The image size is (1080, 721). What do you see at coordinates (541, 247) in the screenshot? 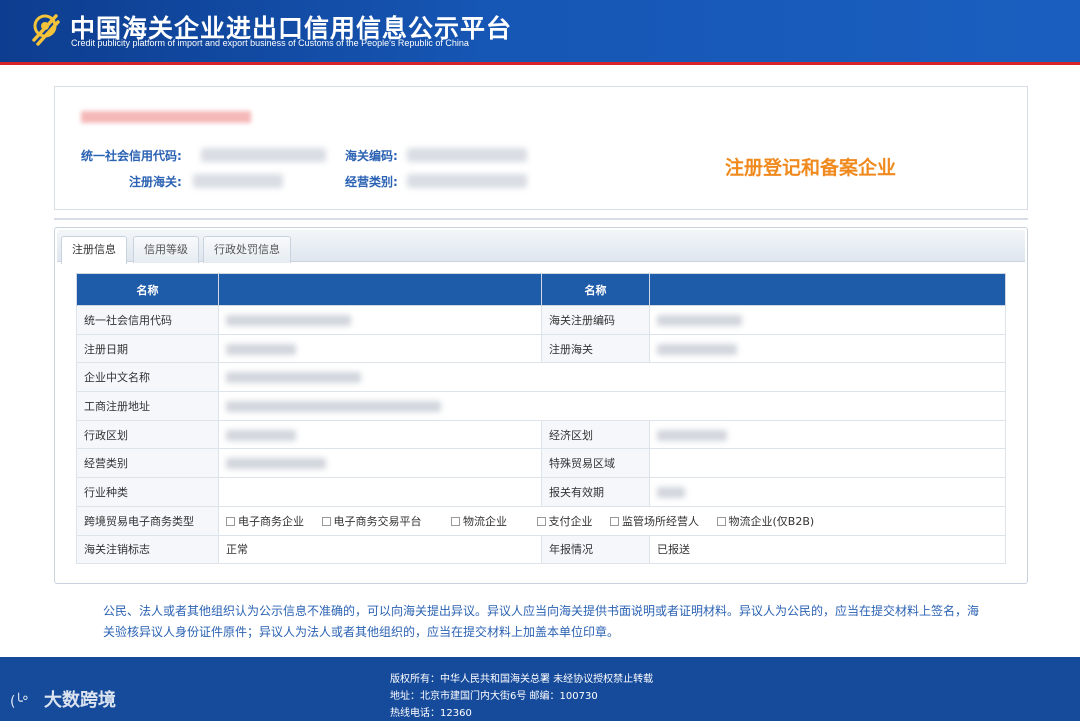
I see `tab-bar: 注册信息 信用等级 行政处罚信息` at bounding box center [541, 247].